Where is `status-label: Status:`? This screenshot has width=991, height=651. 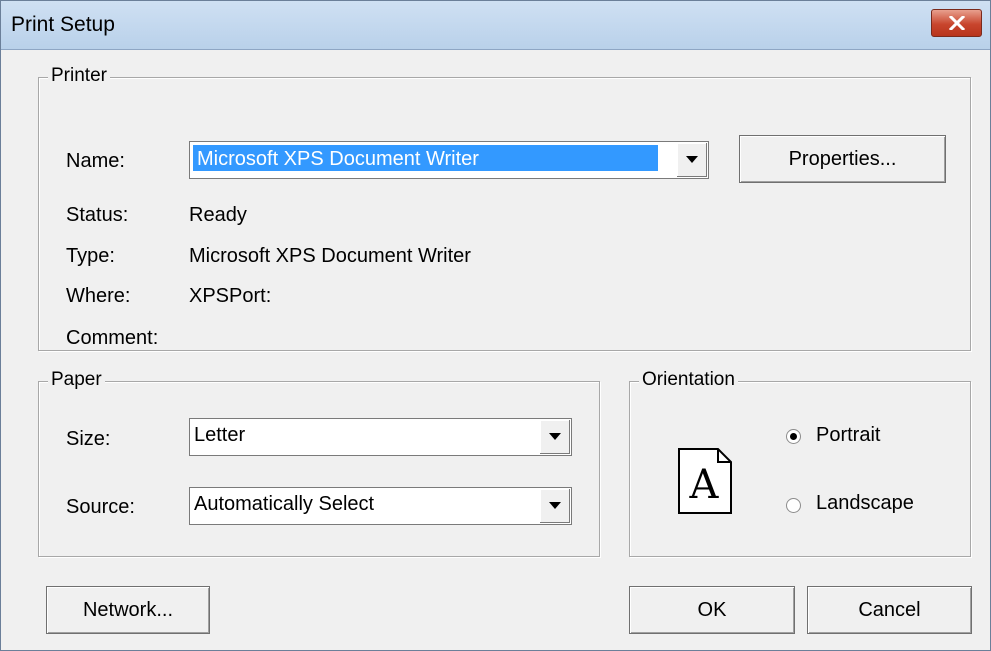 status-label: Status: is located at coordinates (97, 215).